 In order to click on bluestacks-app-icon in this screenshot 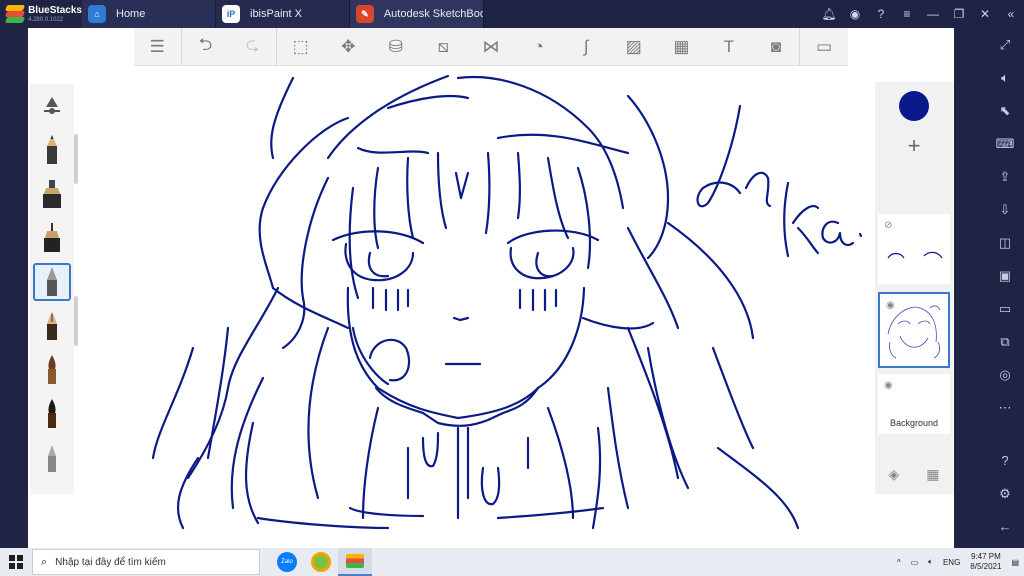, I will do `click(355, 561)`.